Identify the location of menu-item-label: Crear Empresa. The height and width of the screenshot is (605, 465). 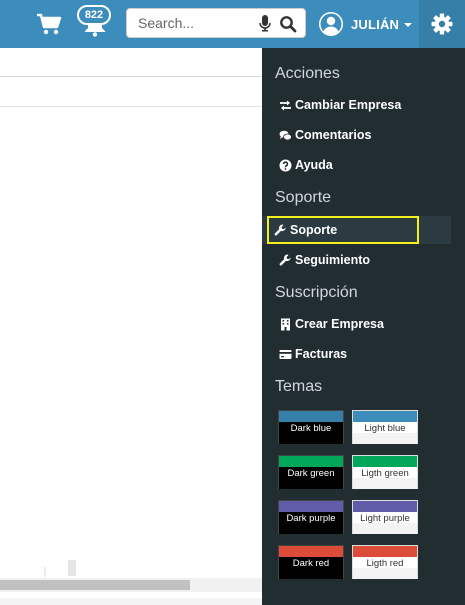
(339, 324).